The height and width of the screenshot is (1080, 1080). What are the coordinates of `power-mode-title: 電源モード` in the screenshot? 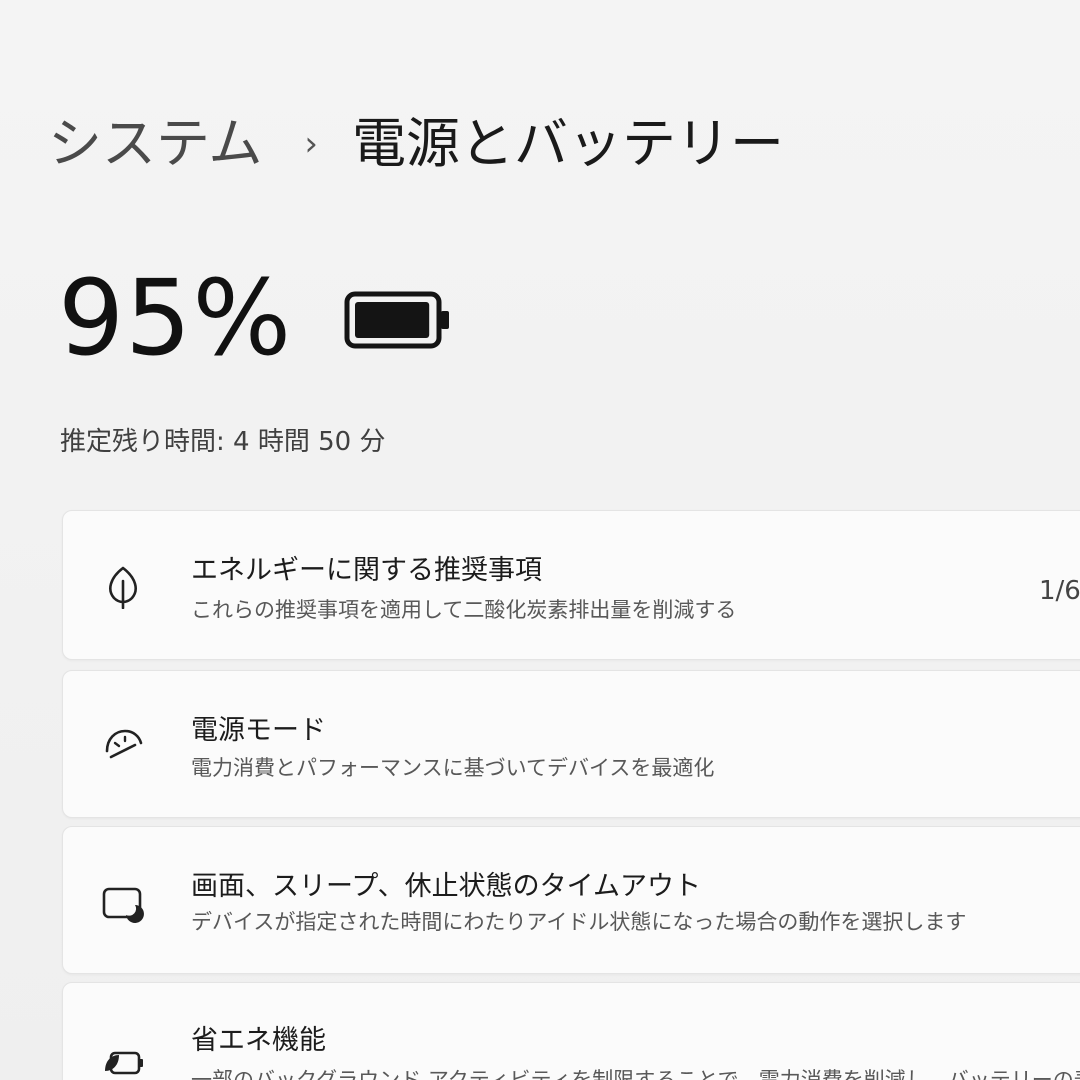 It's located at (258, 730).